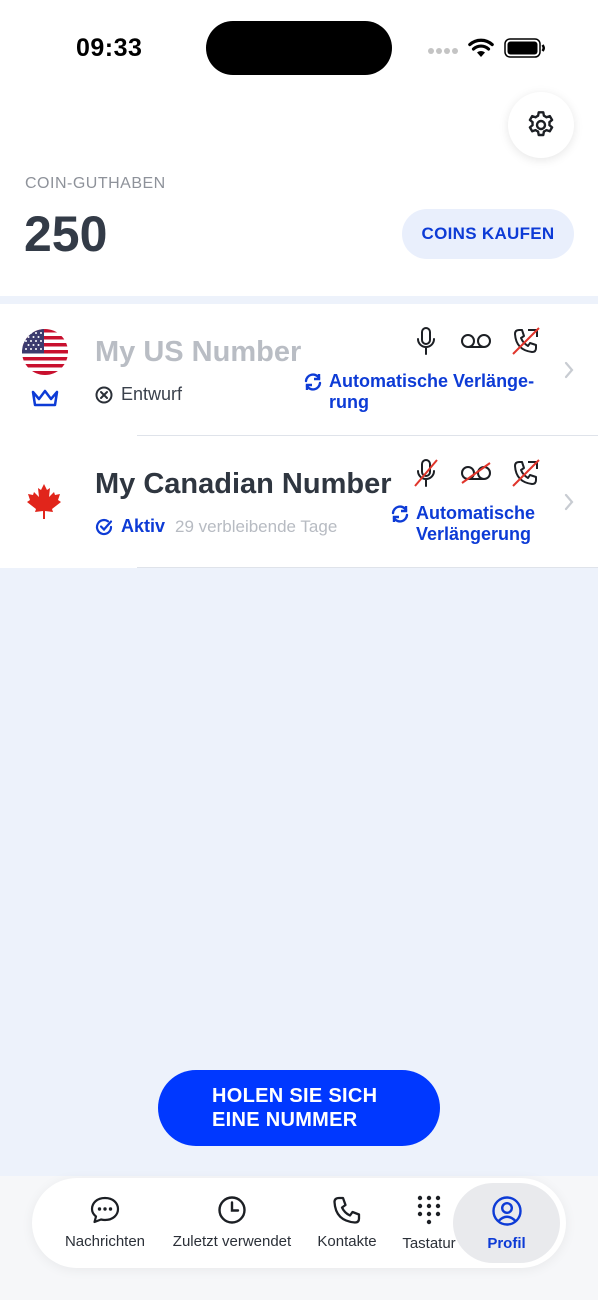  I want to click on keypad-icon, so click(429, 1210).